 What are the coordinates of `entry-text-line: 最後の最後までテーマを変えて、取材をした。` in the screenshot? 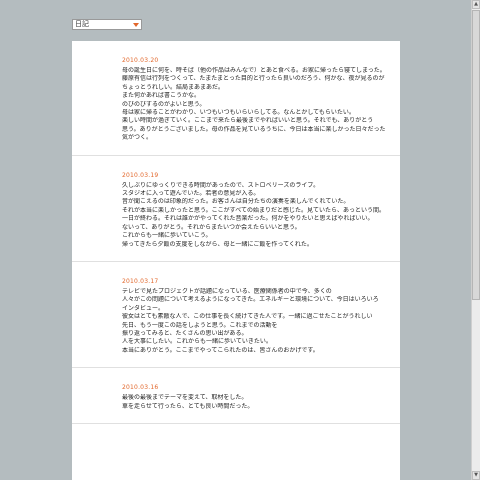 It's located at (185, 398).